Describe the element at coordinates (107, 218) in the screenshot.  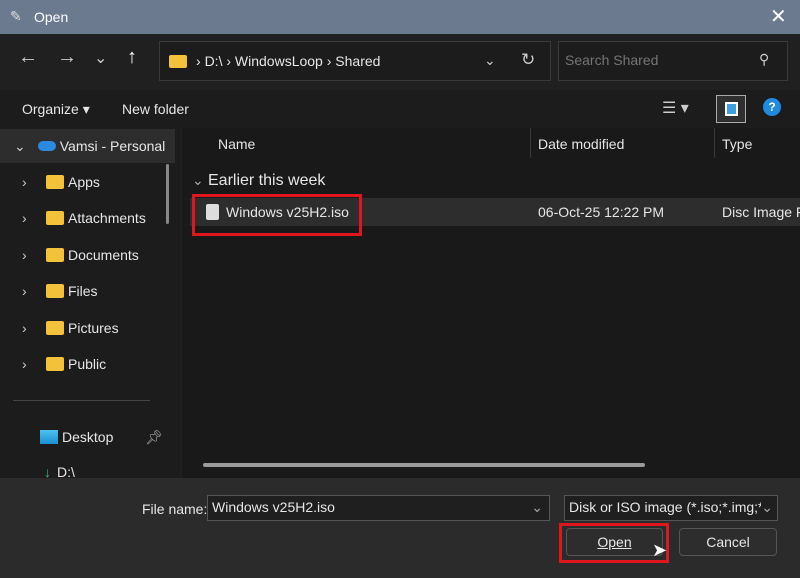
I see `sidebar-item-label: Attachments` at that location.